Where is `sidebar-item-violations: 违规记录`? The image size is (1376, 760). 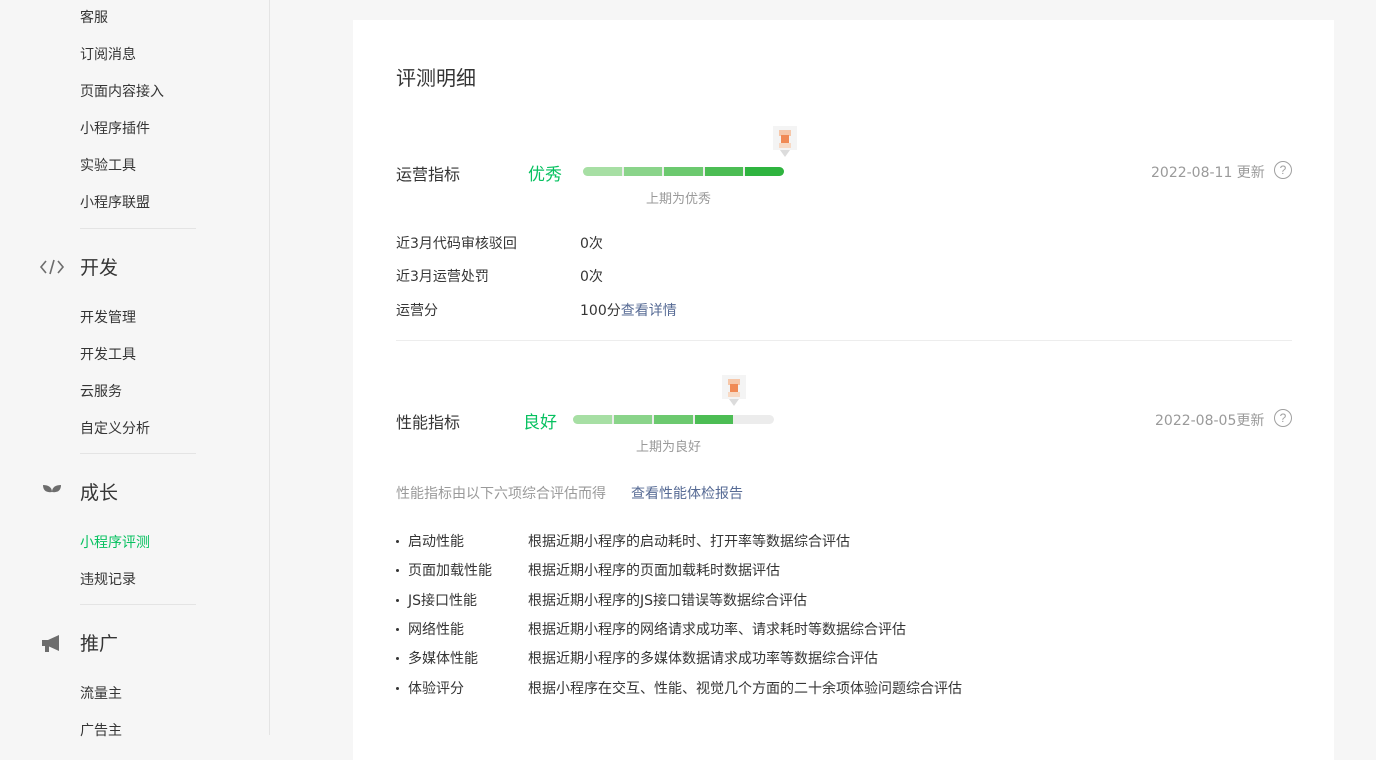 sidebar-item-violations: 违规记录 is located at coordinates (108, 579).